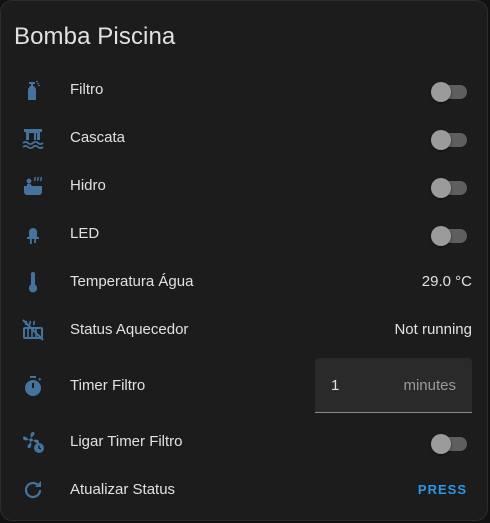 The width and height of the screenshot is (490, 523). What do you see at coordinates (244, 281) in the screenshot?
I see `entity-row-temperatura: Temperatura Água 29.0 °C` at bounding box center [244, 281].